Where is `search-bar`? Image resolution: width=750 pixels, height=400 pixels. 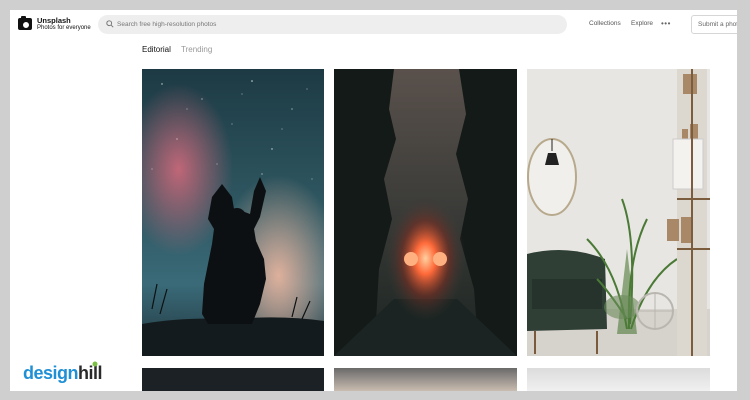
search-bar is located at coordinates (332, 24).